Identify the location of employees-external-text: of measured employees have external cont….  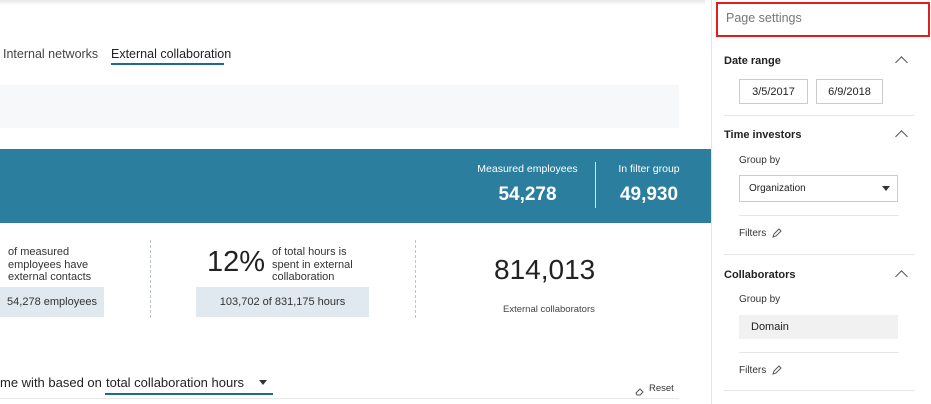
(50, 264).